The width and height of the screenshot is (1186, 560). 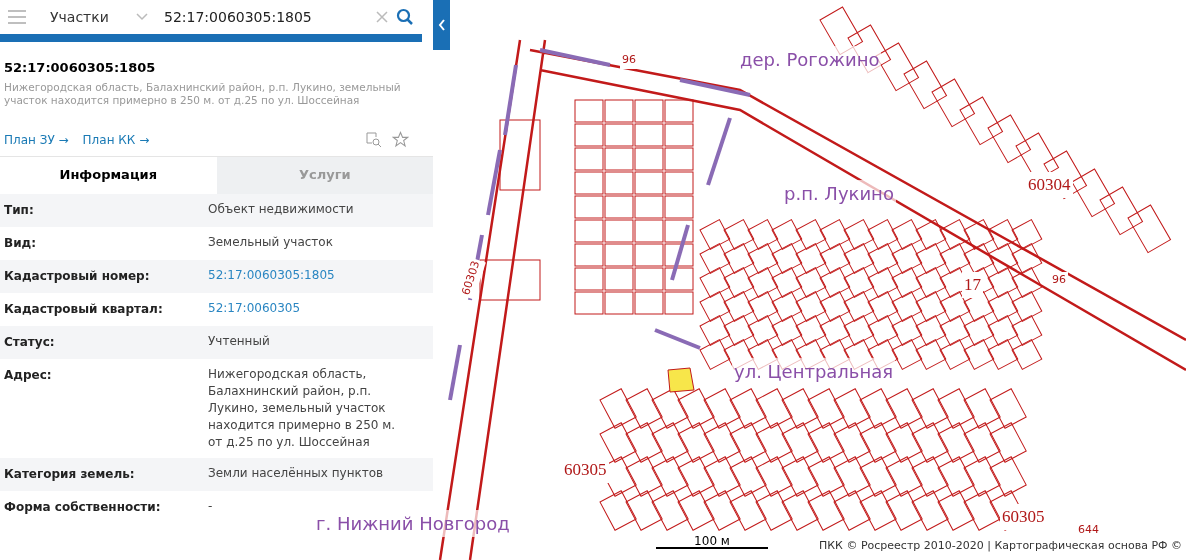 I want to click on field-label: Форма собственности:, so click(x=82, y=507).